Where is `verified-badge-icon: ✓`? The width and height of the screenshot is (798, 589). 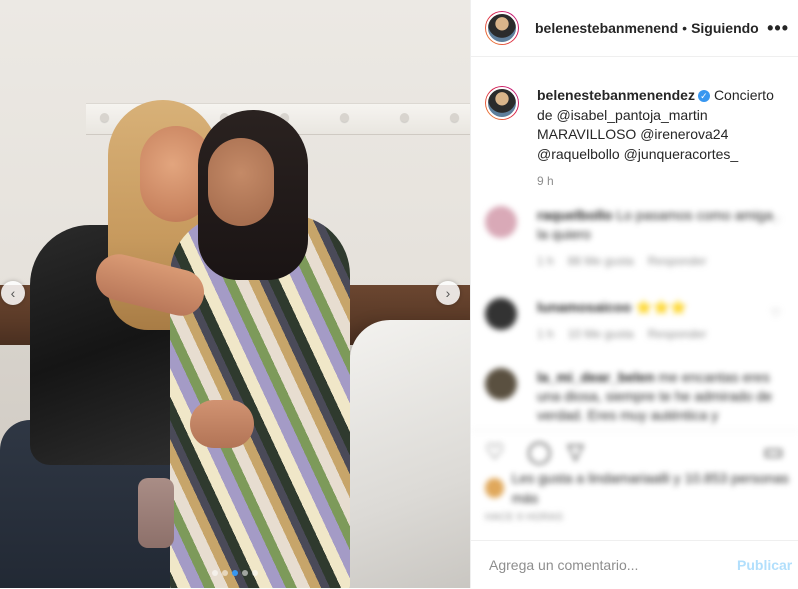
verified-badge-icon: ✓ is located at coordinates (703, 96).